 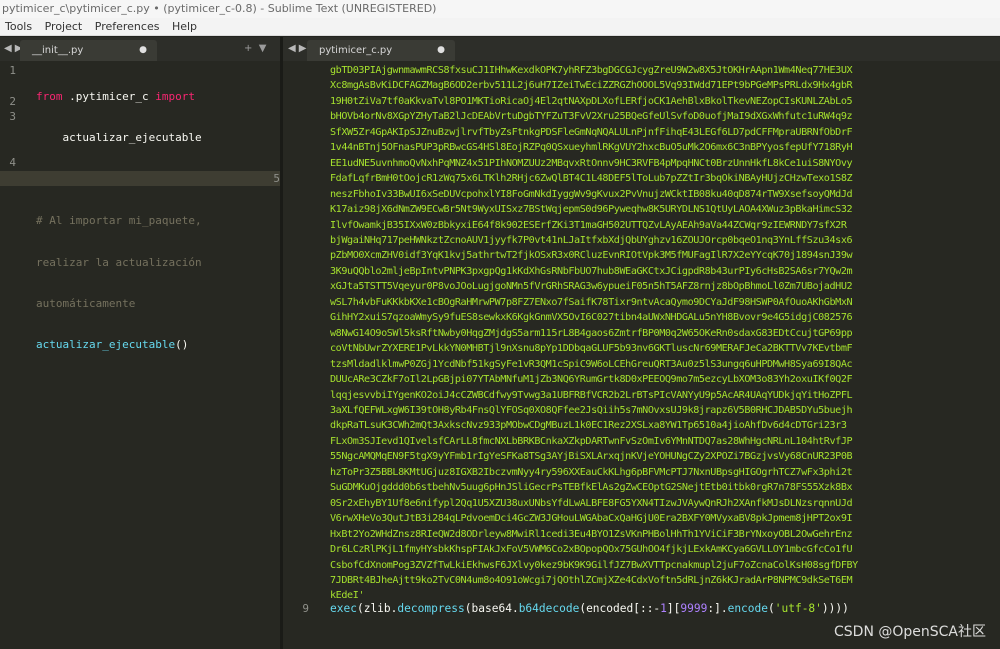 I want to click on menu-tools: Tools, so click(x=18, y=27).